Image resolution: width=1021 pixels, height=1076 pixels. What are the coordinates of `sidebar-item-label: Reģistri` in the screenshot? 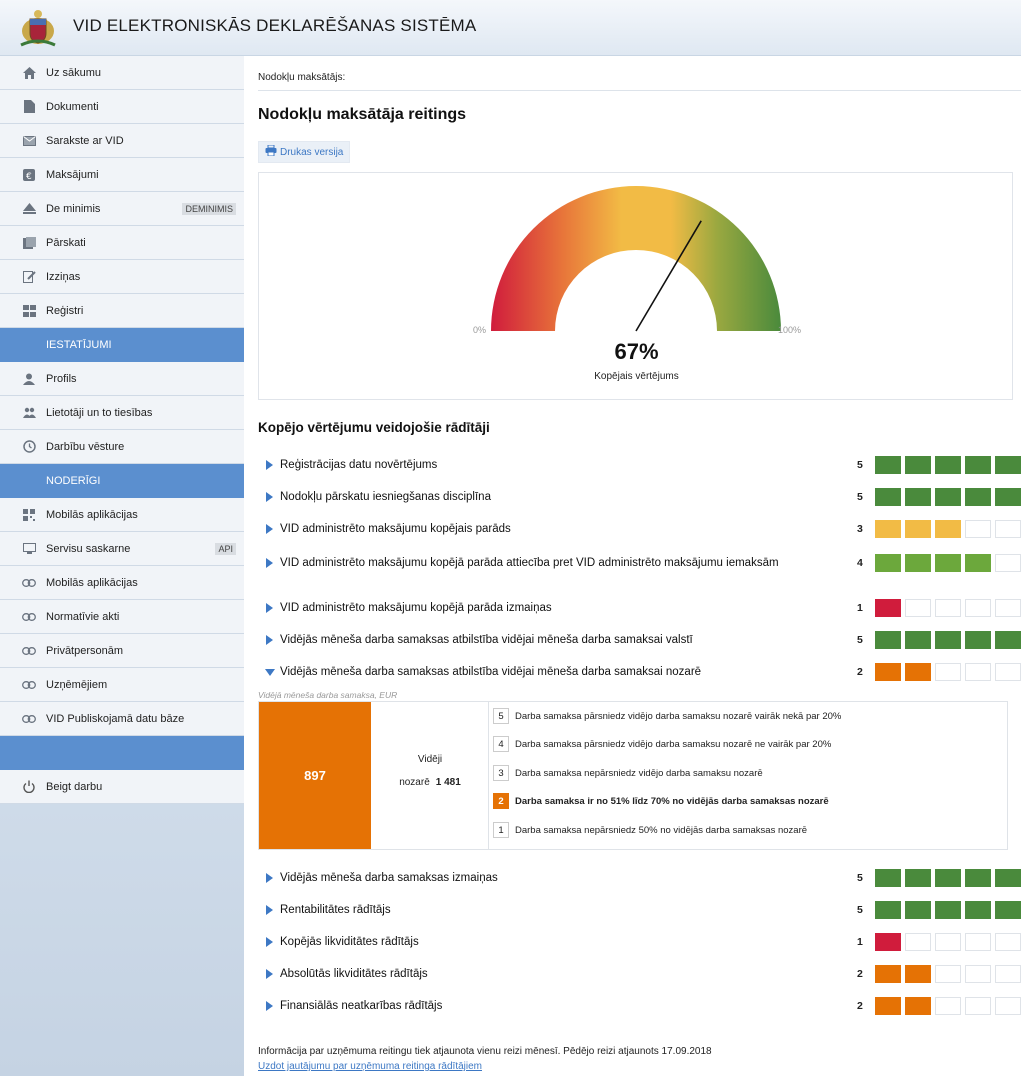 It's located at (65, 310).